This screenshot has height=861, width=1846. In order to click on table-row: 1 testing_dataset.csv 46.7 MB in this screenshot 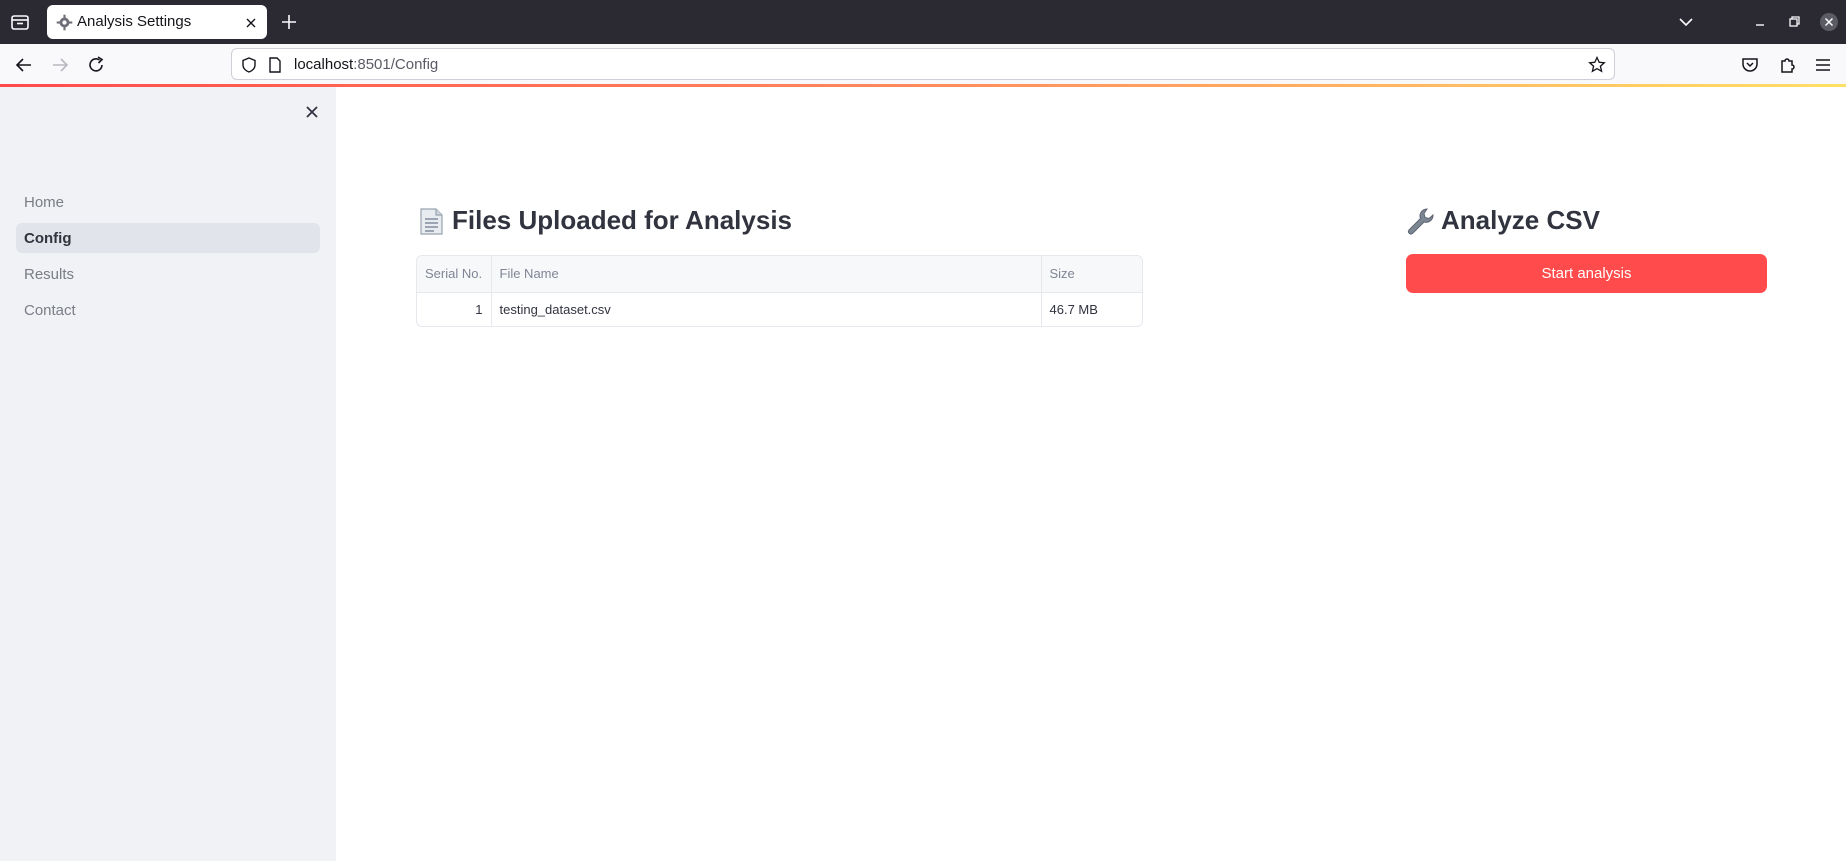, I will do `click(779, 309)`.